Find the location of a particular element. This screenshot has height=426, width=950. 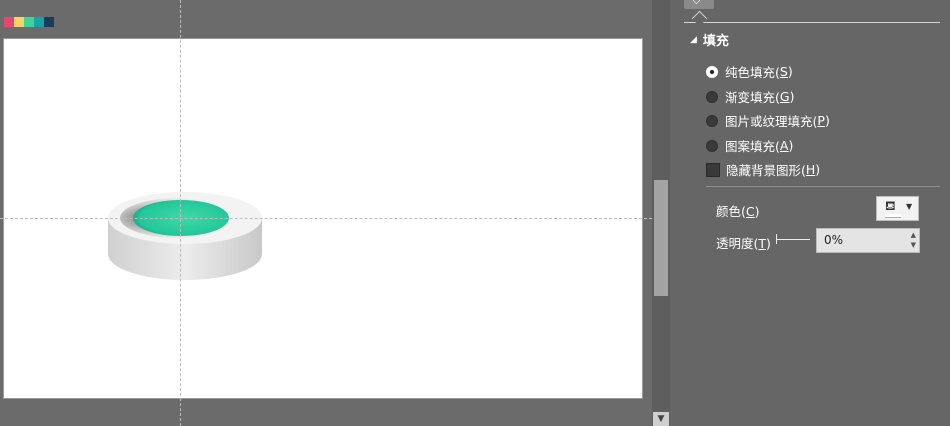

scroll-down-icon: ▼ is located at coordinates (661, 419).